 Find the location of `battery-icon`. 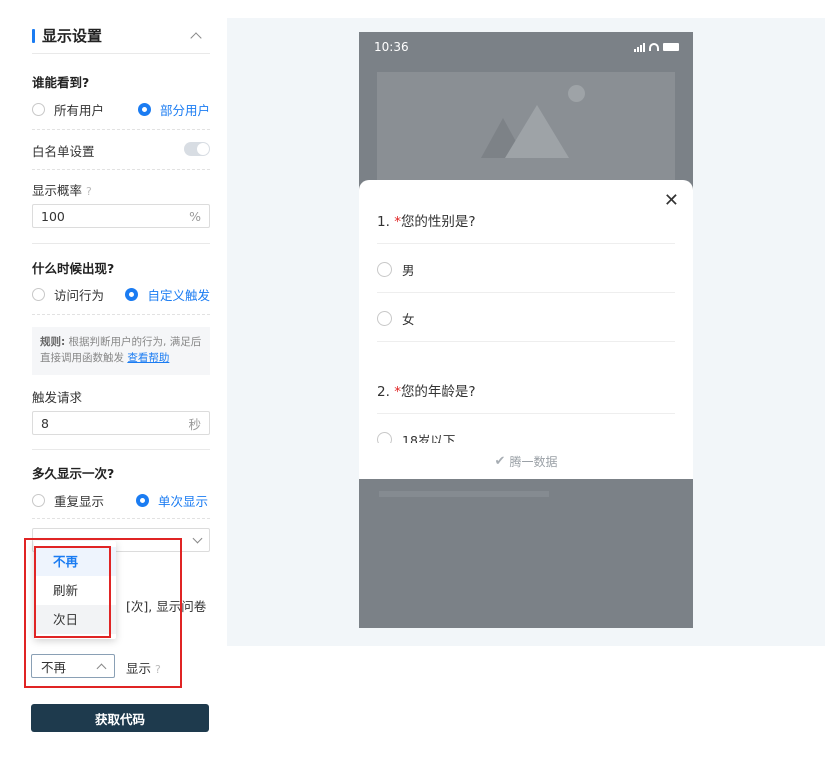

battery-icon is located at coordinates (671, 47).